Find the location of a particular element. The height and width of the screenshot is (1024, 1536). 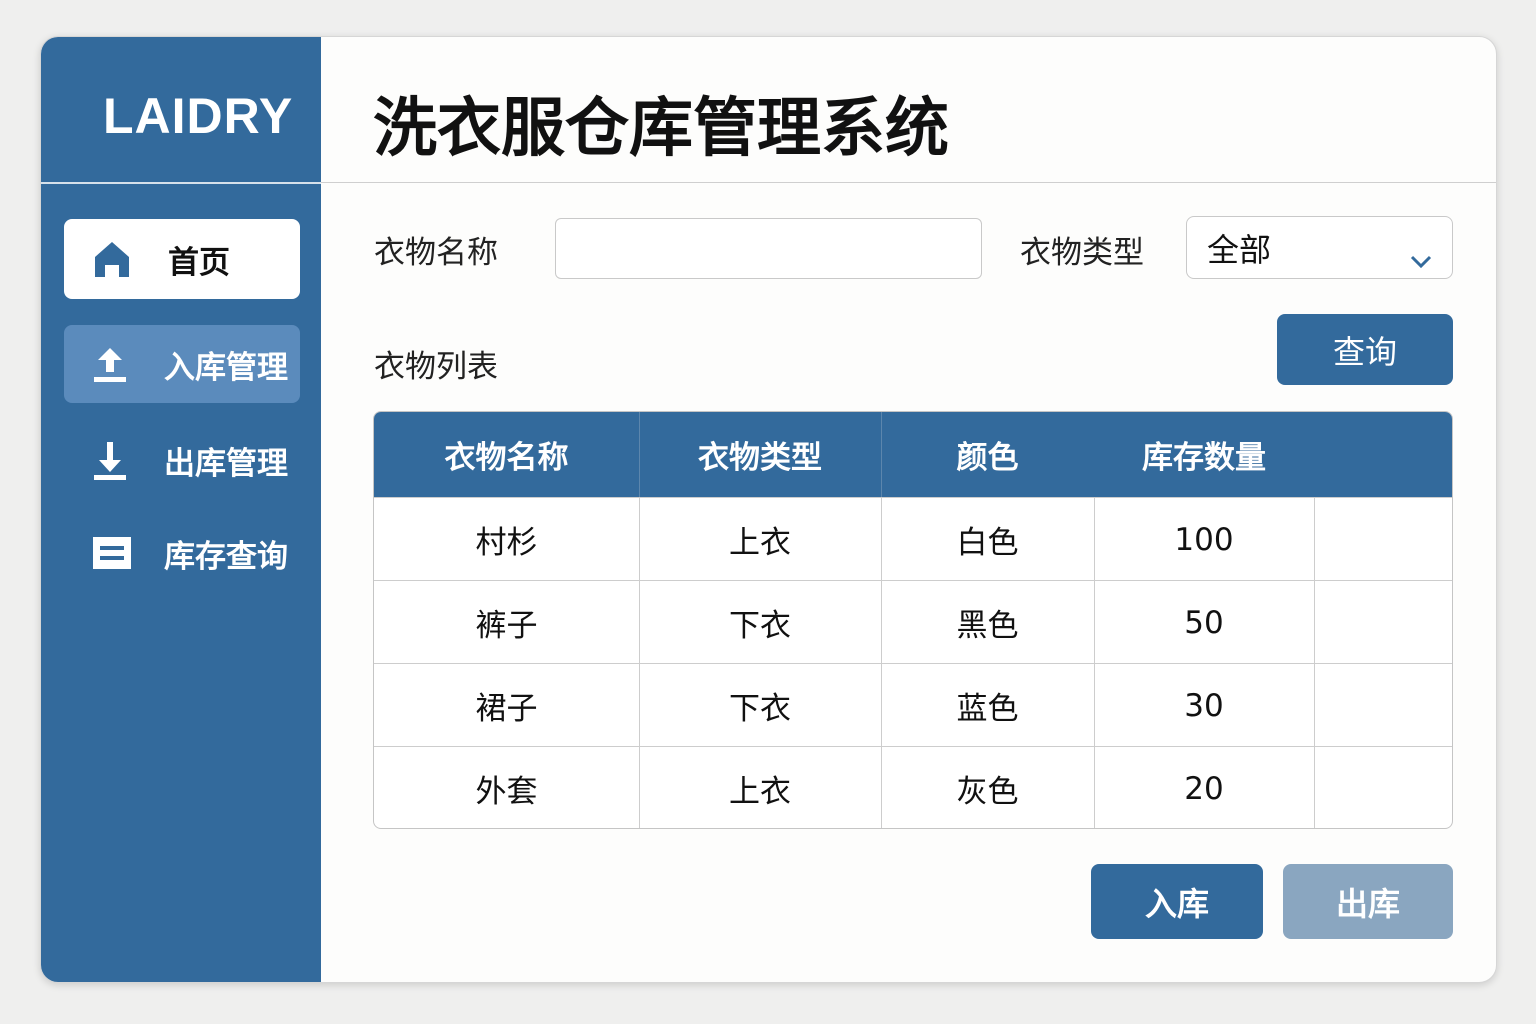

stock-out-button: 出库 is located at coordinates (1368, 901).